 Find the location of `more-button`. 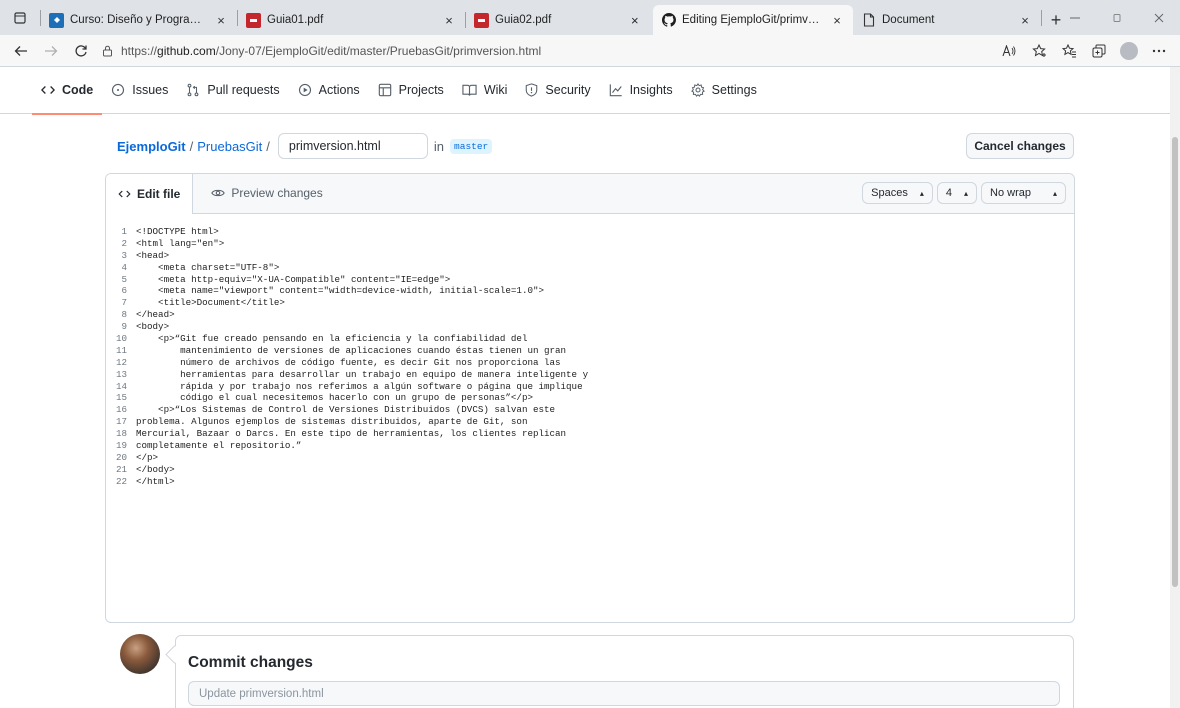

more-button is located at coordinates (1159, 51).